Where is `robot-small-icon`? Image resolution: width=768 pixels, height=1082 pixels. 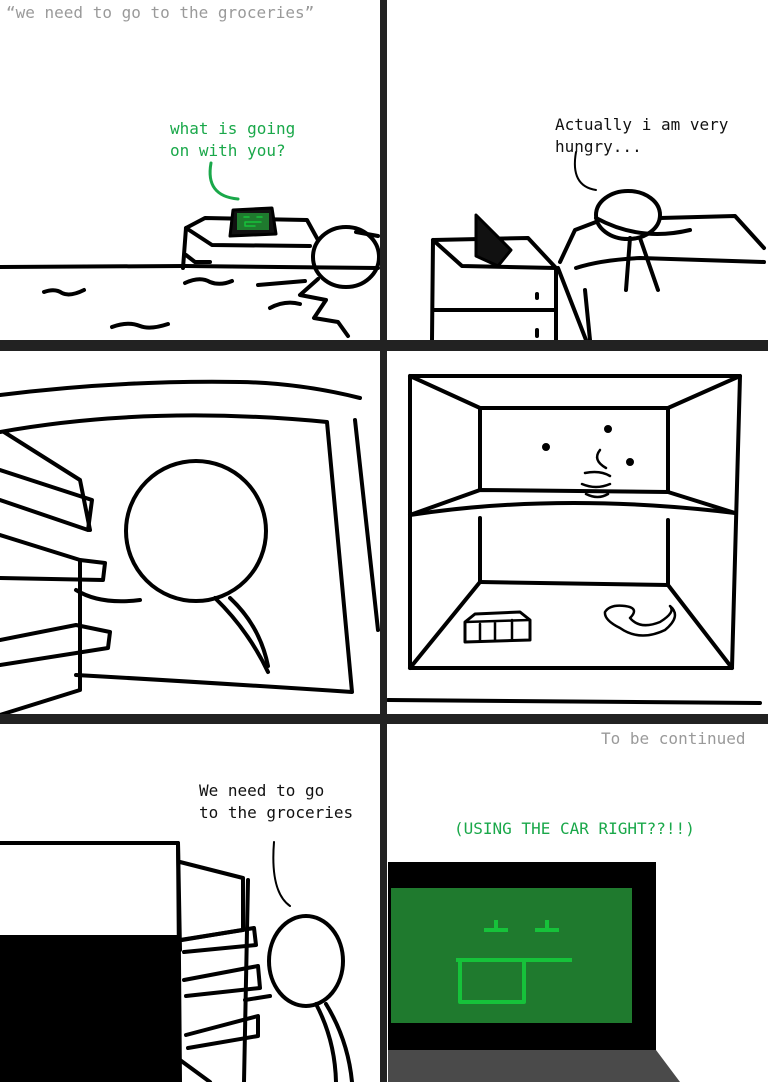
robot-small-icon is located at coordinates (253, 222).